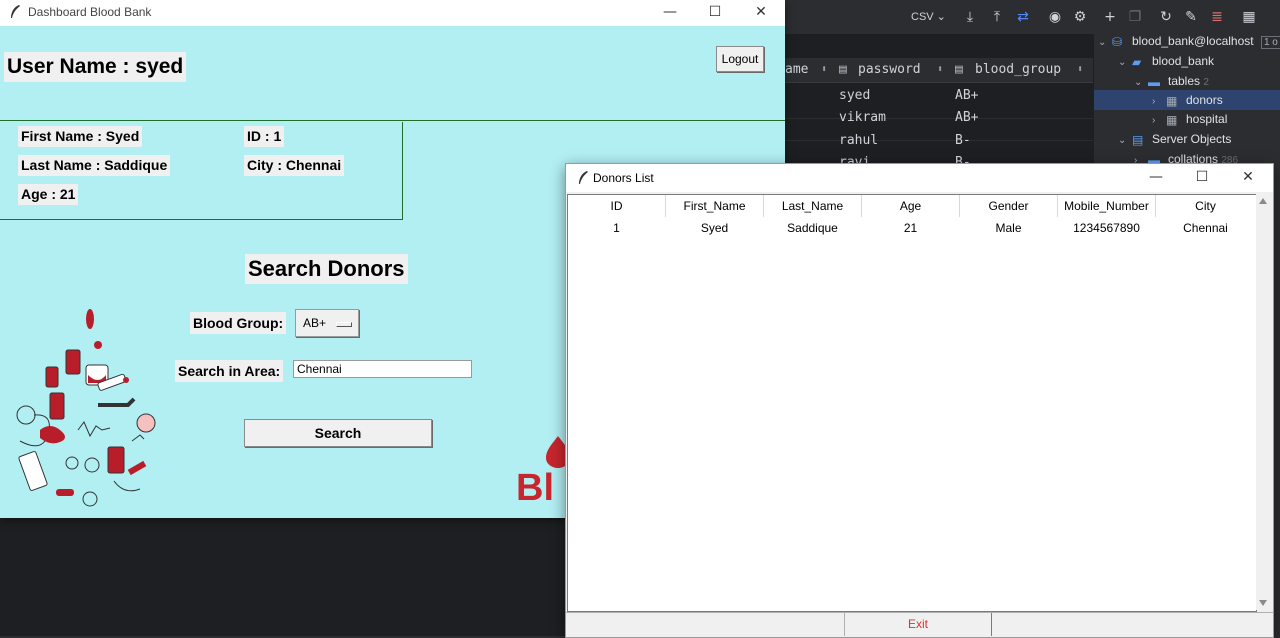 The height and width of the screenshot is (638, 1280). Describe the element at coordinates (583, 177) in the screenshot. I see `feather-icon` at that location.